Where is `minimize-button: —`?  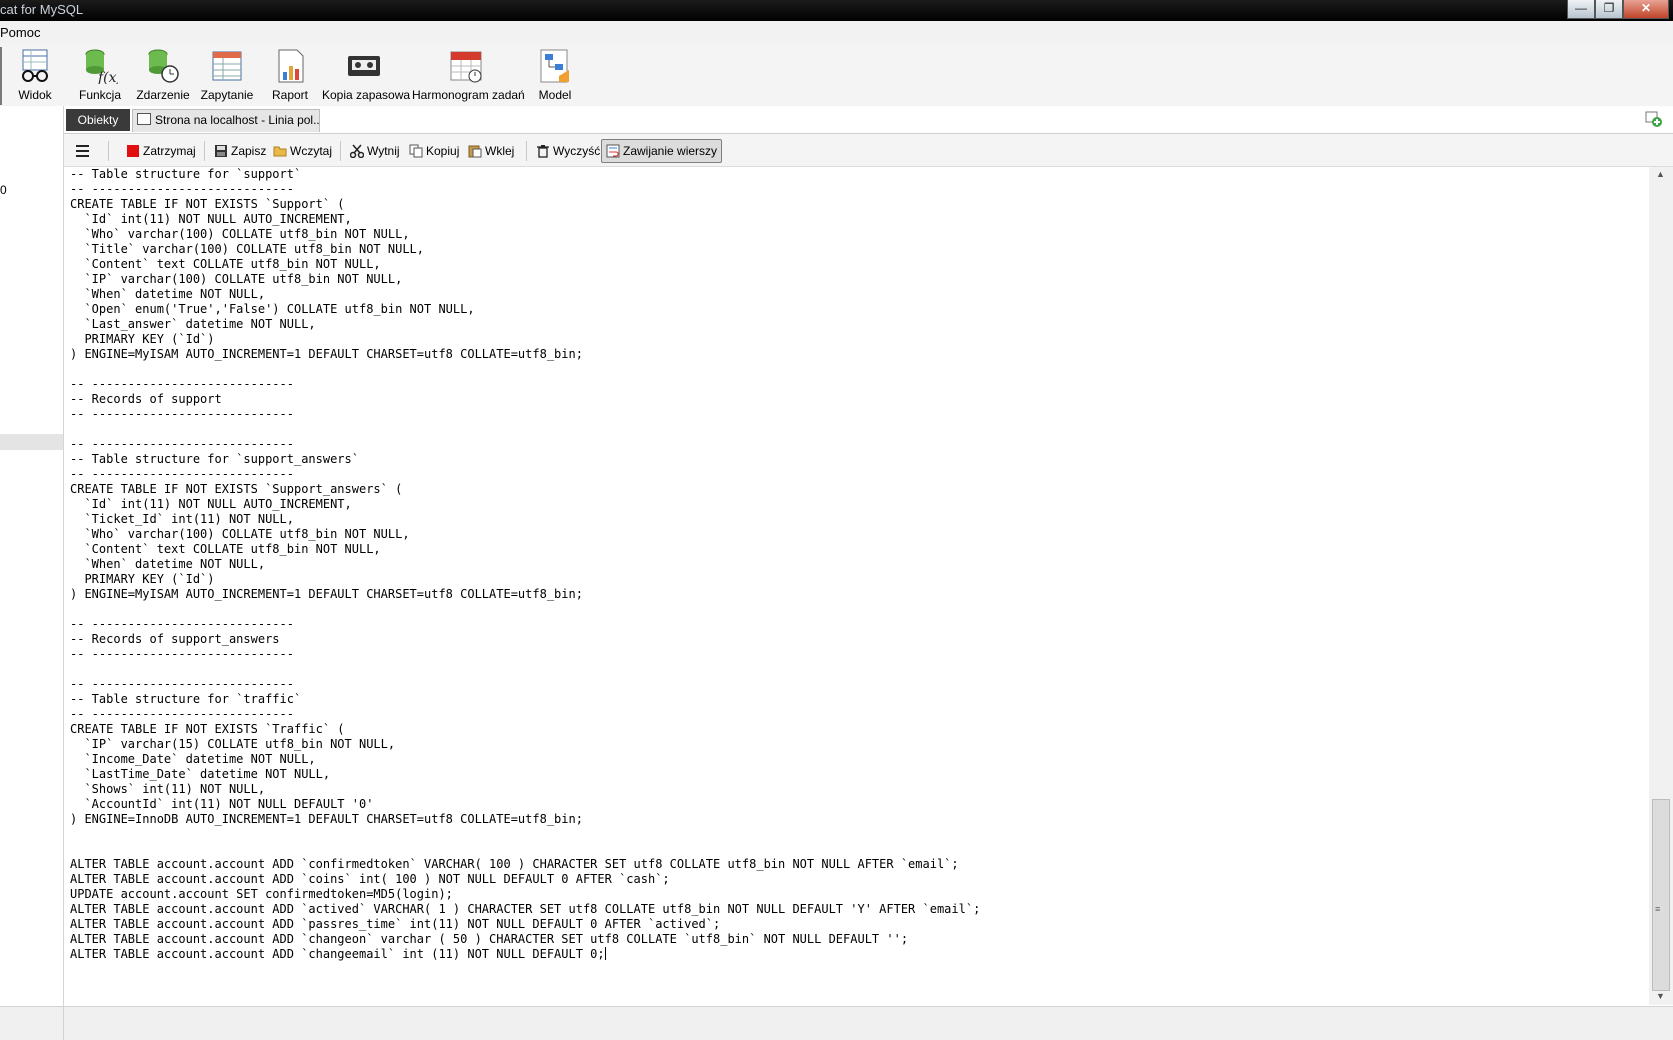 minimize-button: — is located at coordinates (1581, 9).